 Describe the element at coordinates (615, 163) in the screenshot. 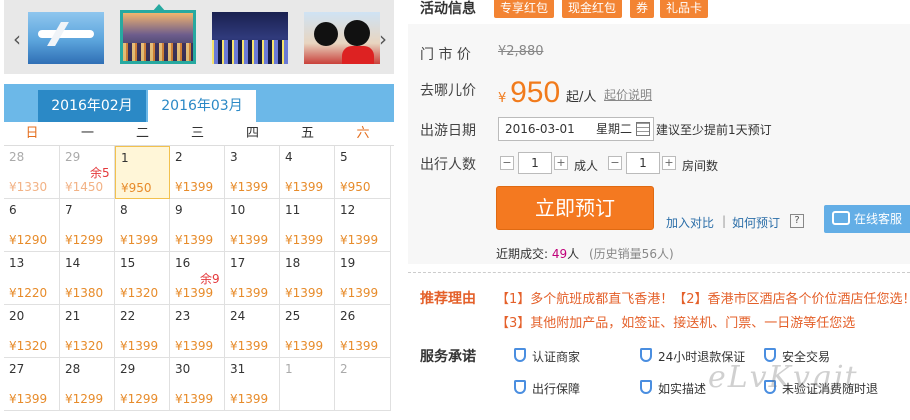

I see `room-minus-button: −` at that location.